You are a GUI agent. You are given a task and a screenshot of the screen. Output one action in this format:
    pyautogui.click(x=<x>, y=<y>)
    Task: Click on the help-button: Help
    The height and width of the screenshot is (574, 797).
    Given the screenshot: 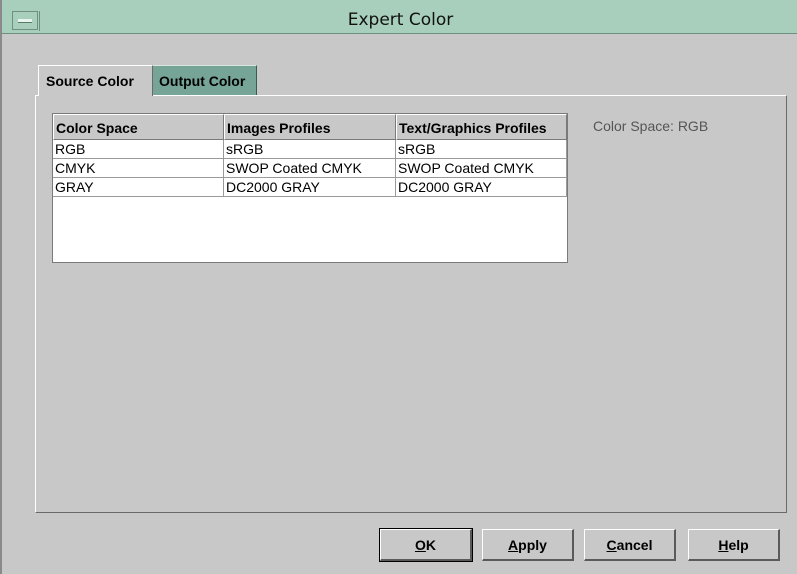 What is the action you would take?
    pyautogui.click(x=734, y=545)
    